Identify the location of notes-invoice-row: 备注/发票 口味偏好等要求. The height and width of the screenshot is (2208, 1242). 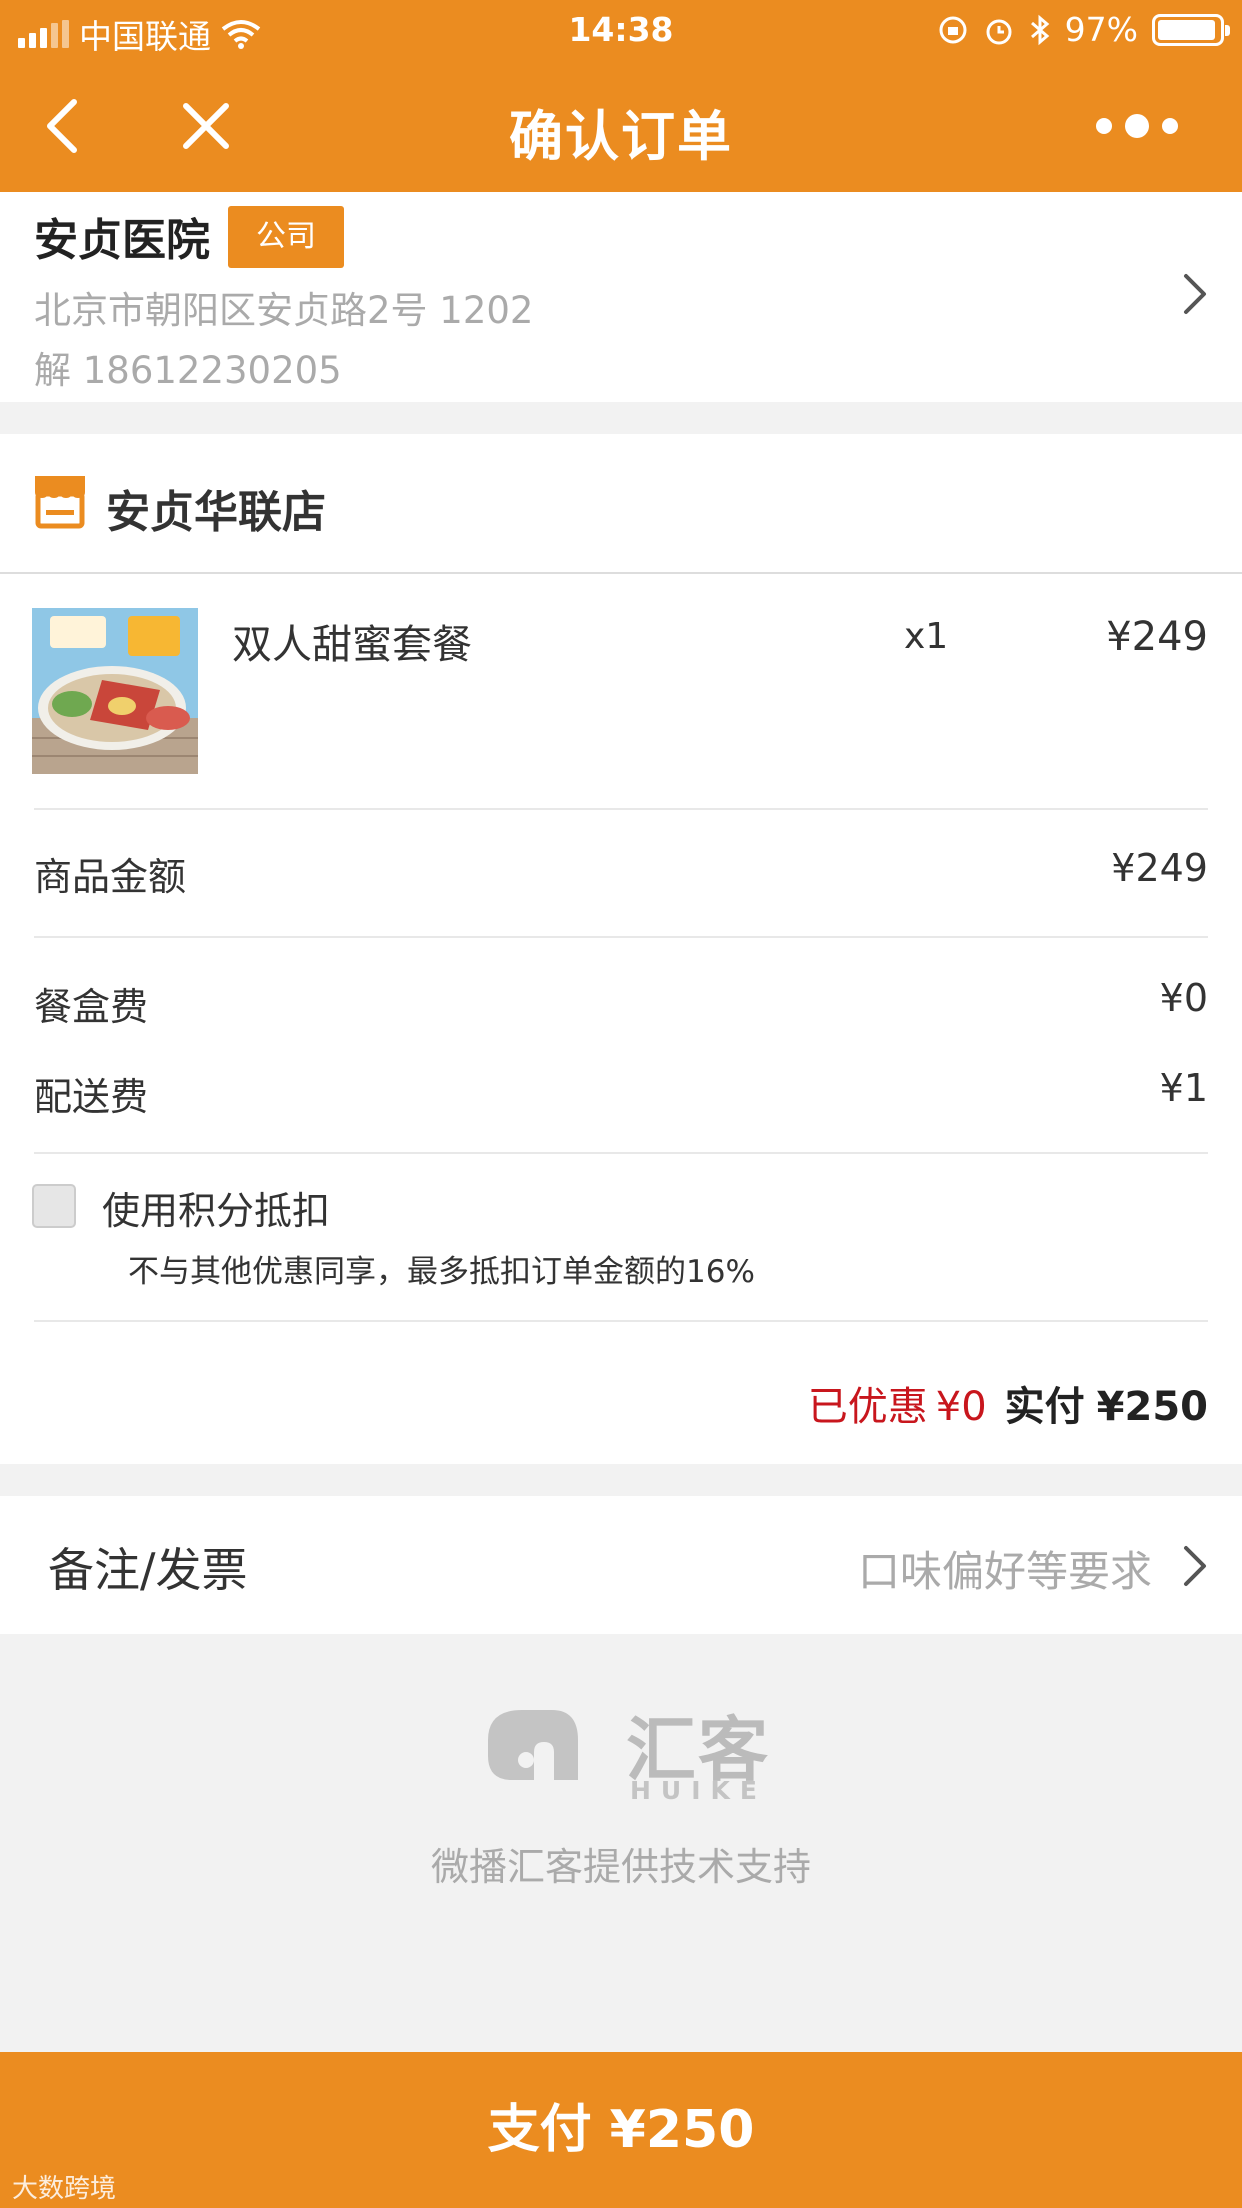
(621, 1565).